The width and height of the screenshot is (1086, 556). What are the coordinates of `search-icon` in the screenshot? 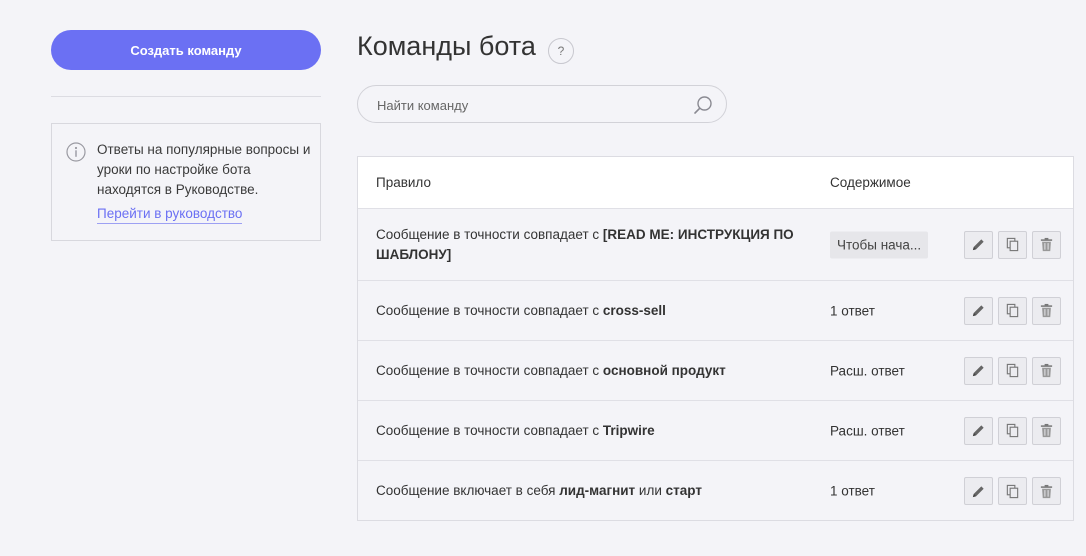 It's located at (703, 105).